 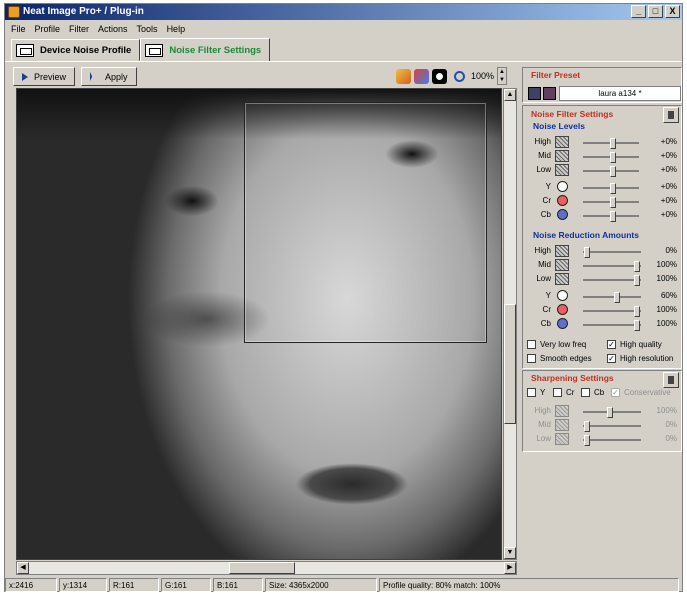 What do you see at coordinates (543, 169) in the screenshot?
I see `slider-label: Low` at bounding box center [543, 169].